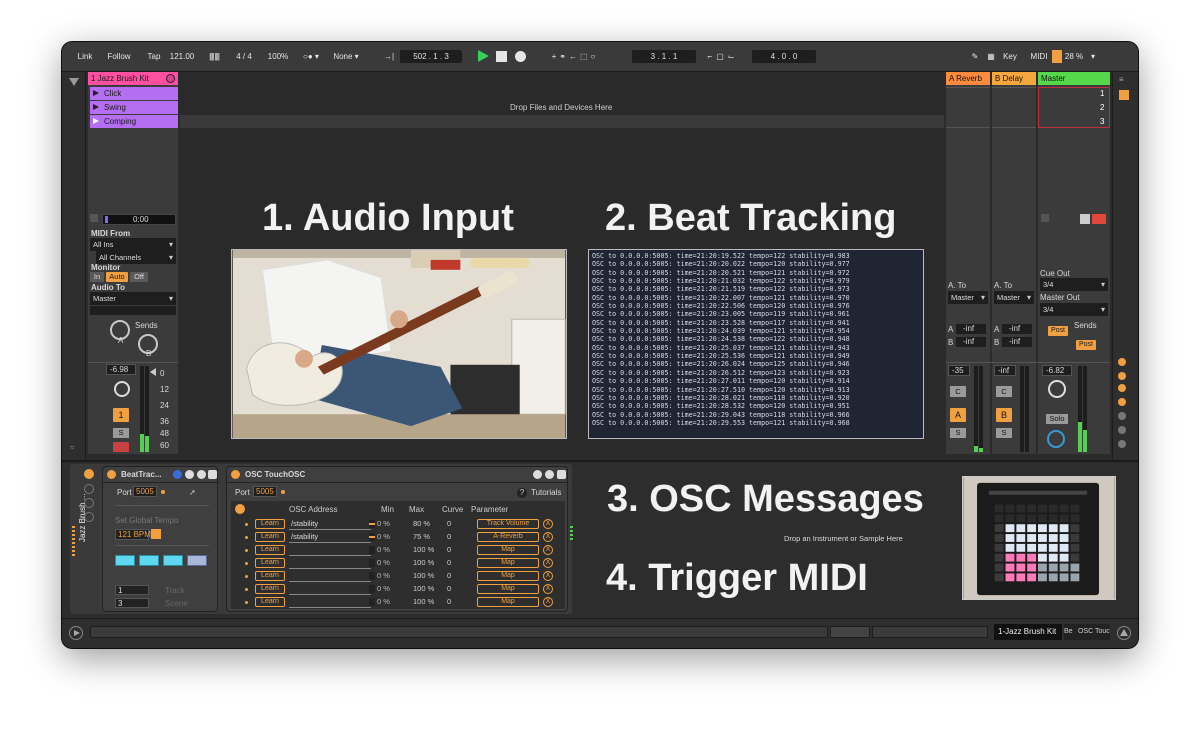 This screenshot has width=1200, height=730. Describe the element at coordinates (723, 56) in the screenshot. I see `loop-switch-icons: ⌐▢⌙` at that location.